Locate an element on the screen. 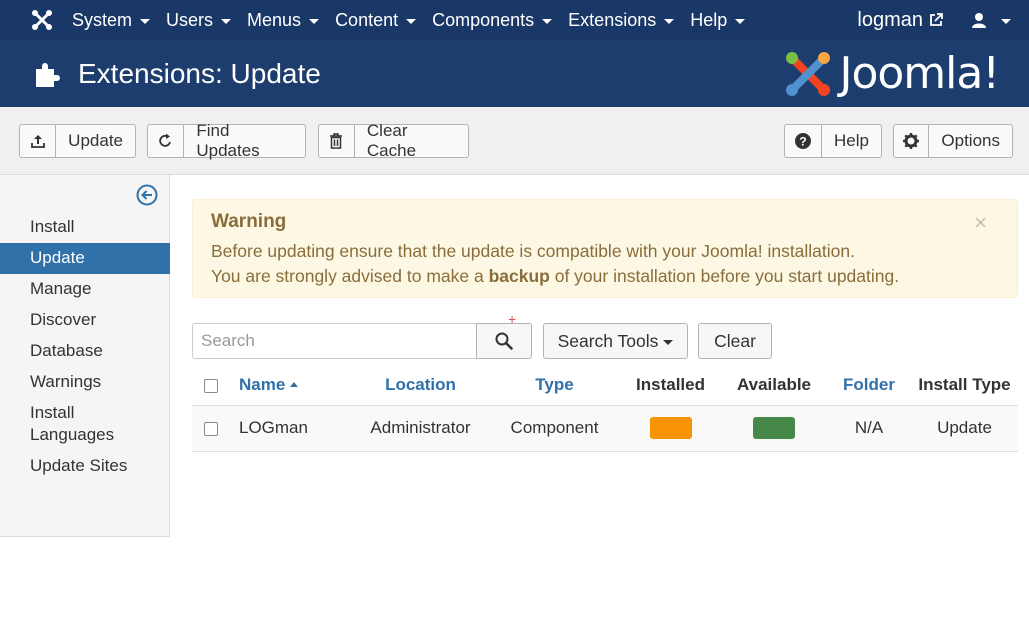 The height and width of the screenshot is (643, 1029). sidebar-item-update-sites: Update Sites is located at coordinates (85, 466).